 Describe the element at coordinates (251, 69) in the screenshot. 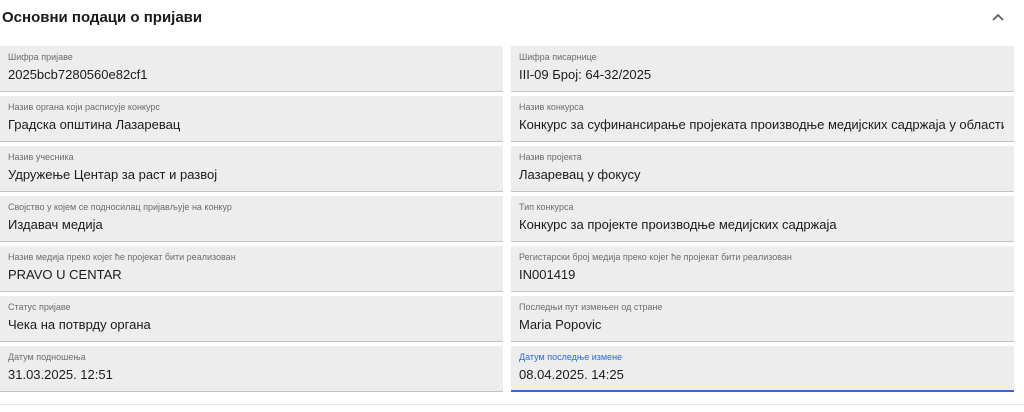

I see `field-application-code: Шифра пријаве 2025bcb7280560e82cf1` at that location.